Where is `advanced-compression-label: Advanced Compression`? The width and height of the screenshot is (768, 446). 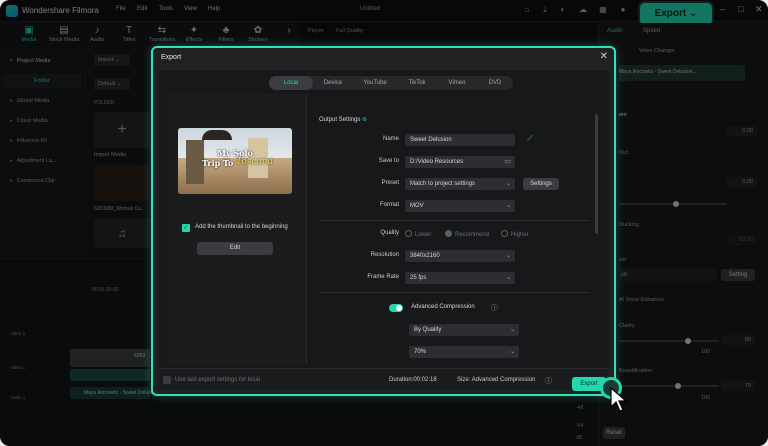 advanced-compression-label: Advanced Compression is located at coordinates (443, 307).